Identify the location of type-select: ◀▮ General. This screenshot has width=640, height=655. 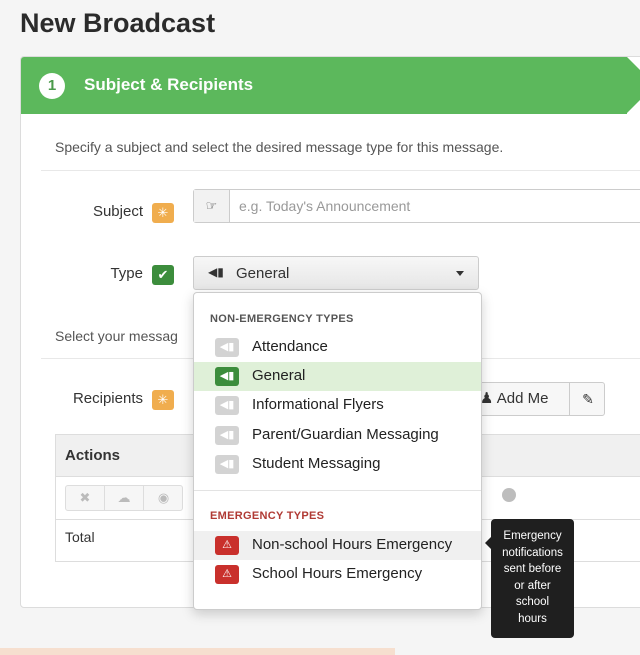
(336, 273).